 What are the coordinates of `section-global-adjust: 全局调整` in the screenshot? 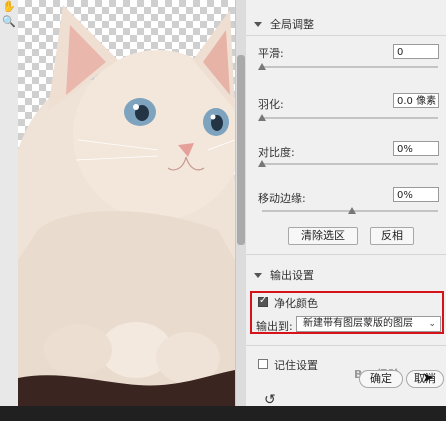 It's located at (284, 24).